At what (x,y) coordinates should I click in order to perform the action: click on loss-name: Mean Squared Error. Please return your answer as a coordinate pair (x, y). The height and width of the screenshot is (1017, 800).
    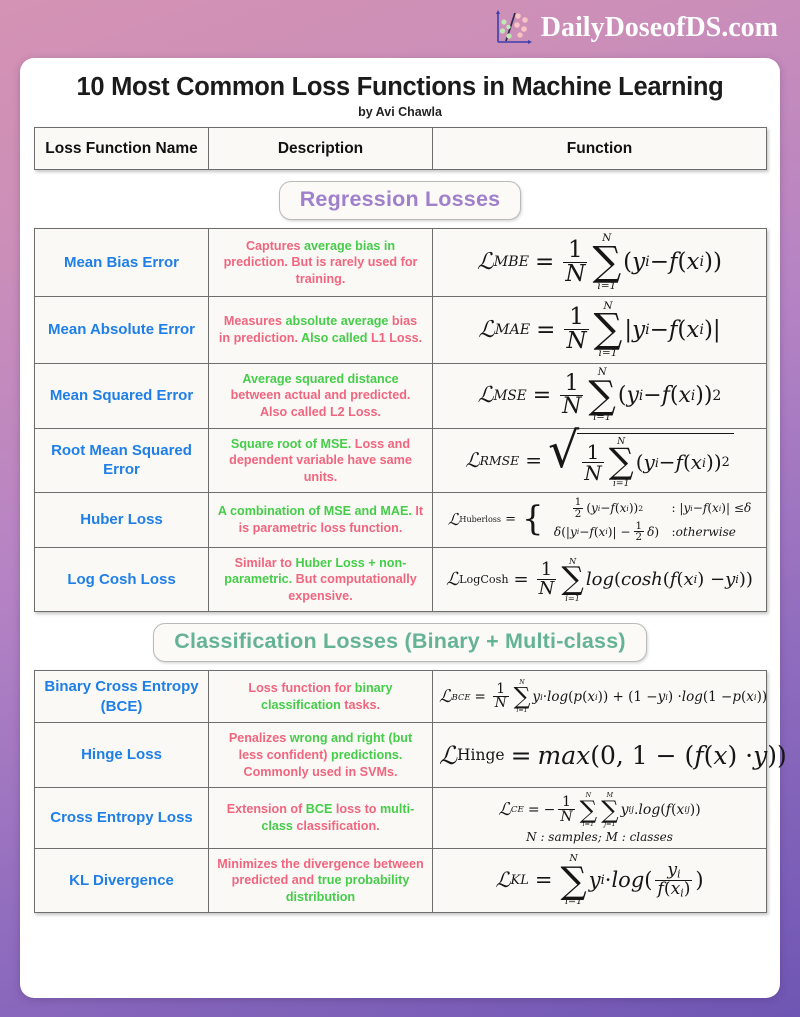
    Looking at the image, I should click on (121, 395).